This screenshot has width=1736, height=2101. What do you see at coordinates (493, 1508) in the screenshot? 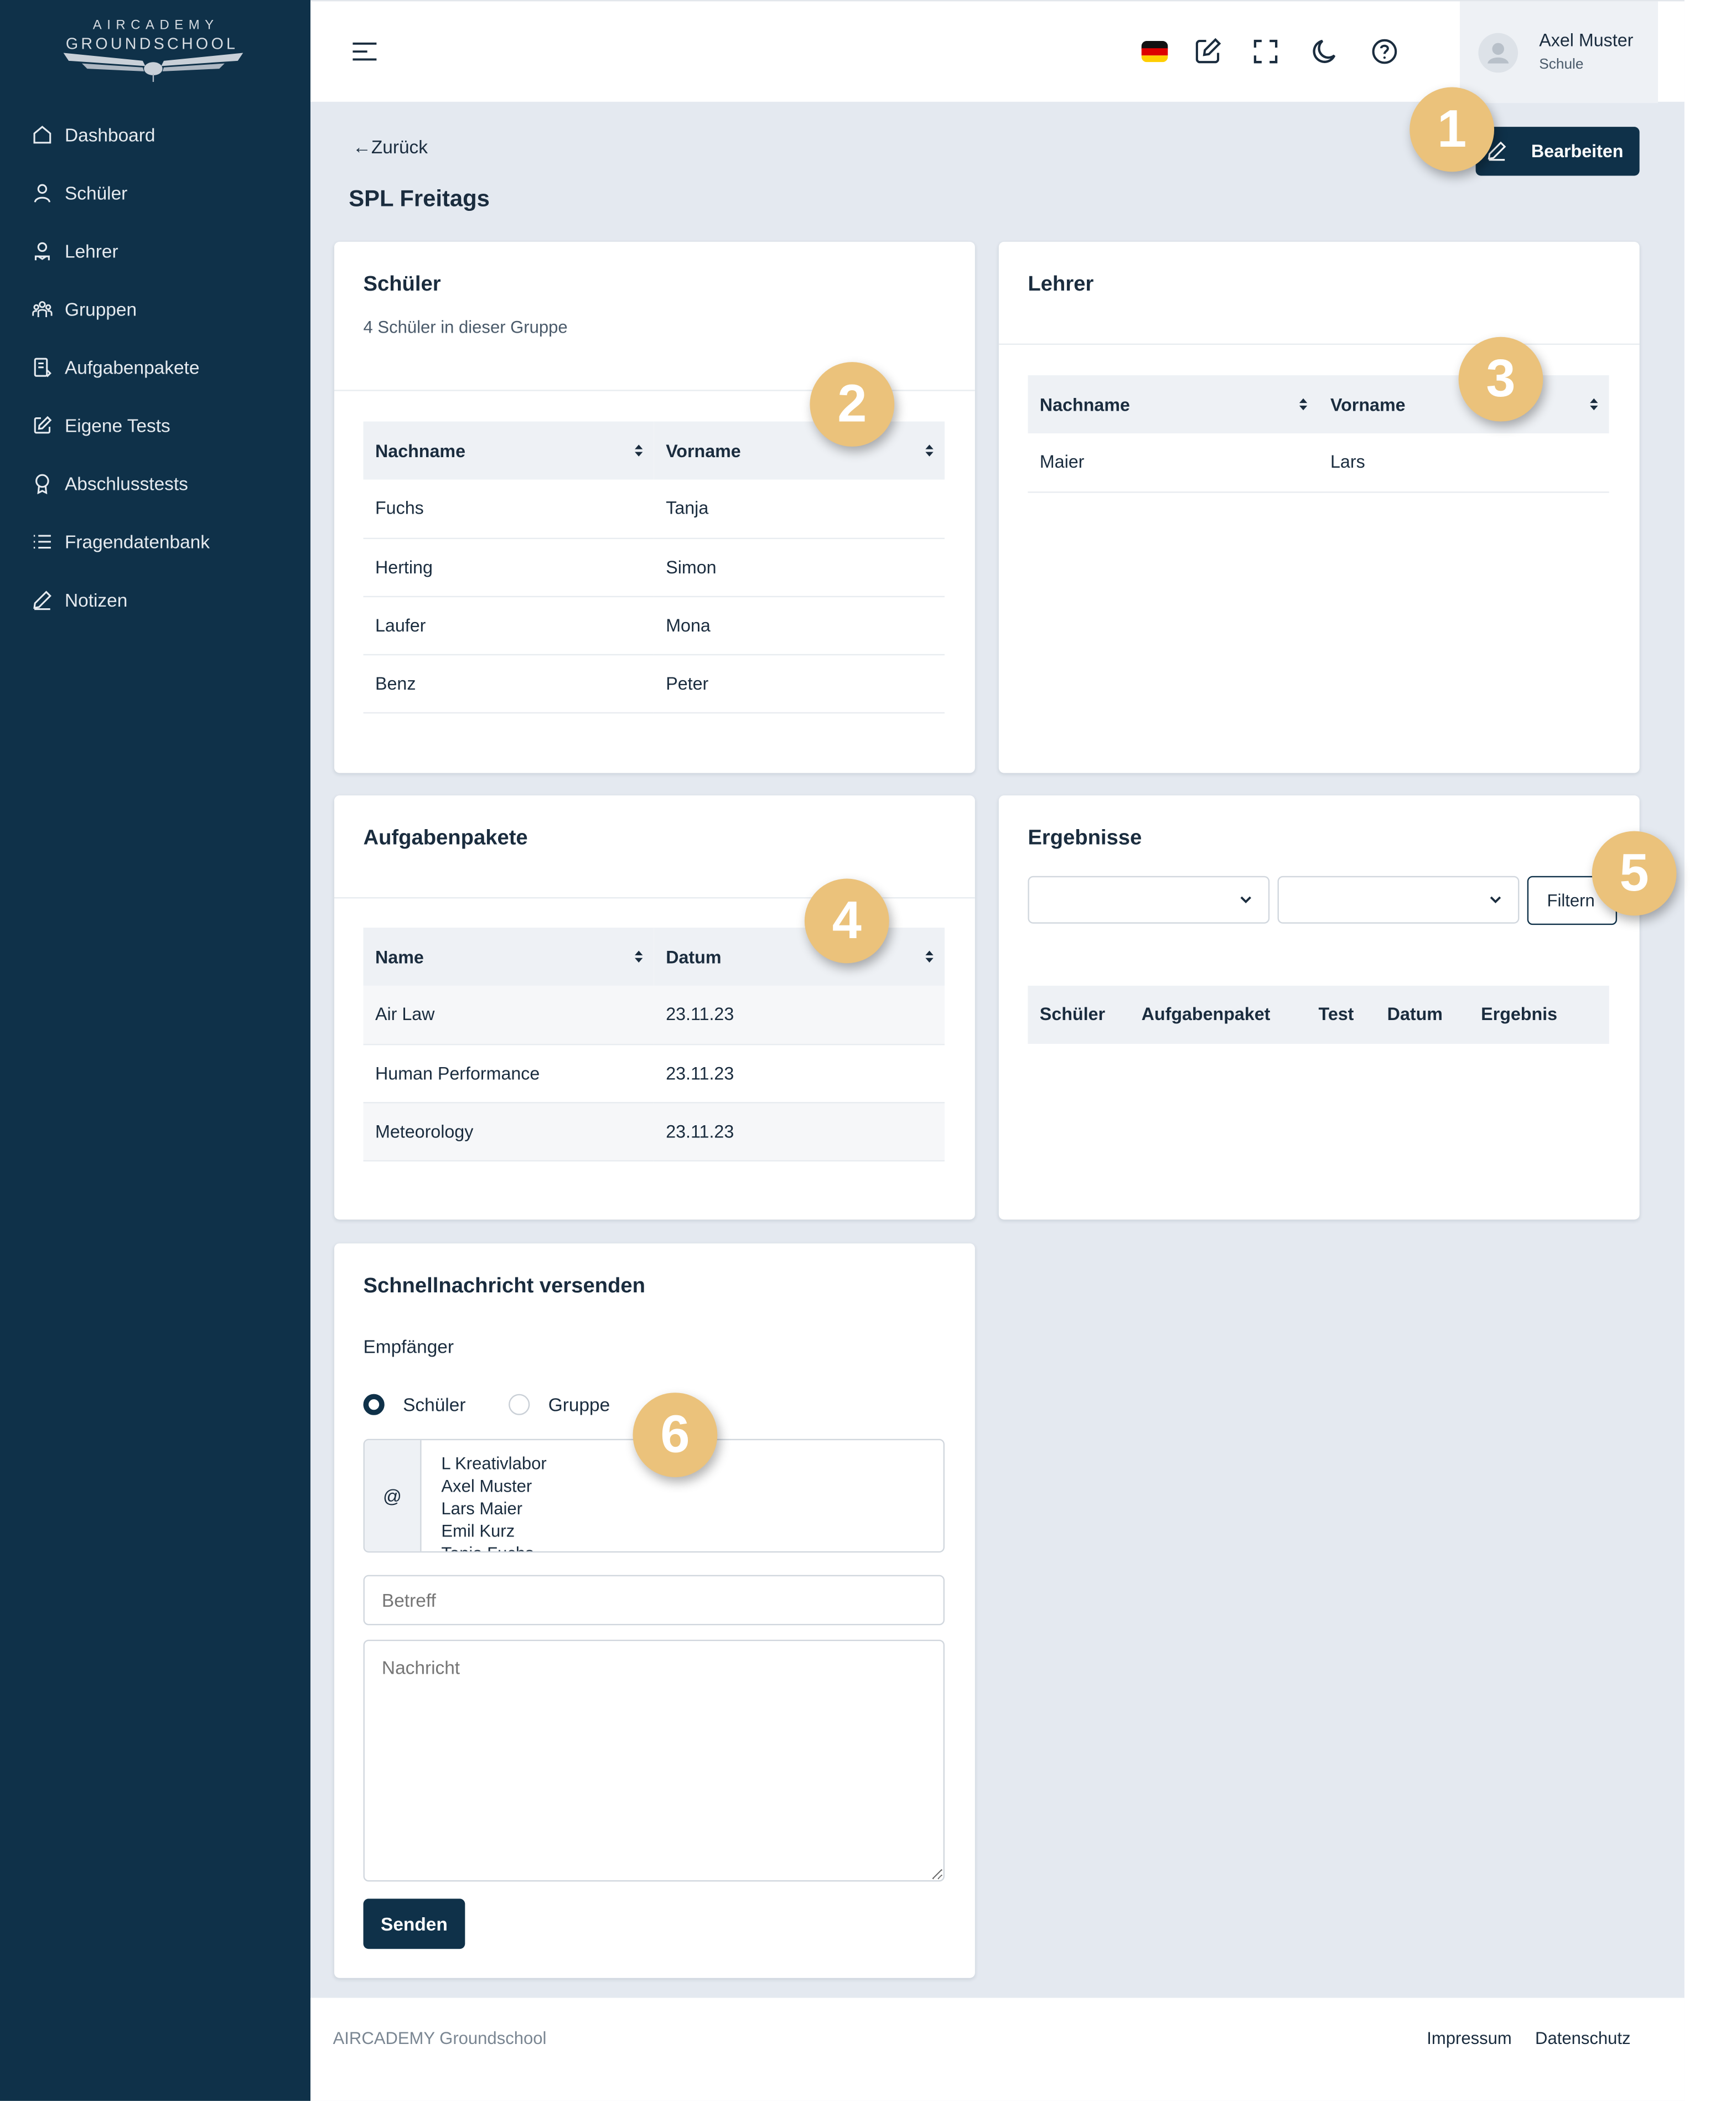
I see `recipient-option: Lars Maier` at bounding box center [493, 1508].